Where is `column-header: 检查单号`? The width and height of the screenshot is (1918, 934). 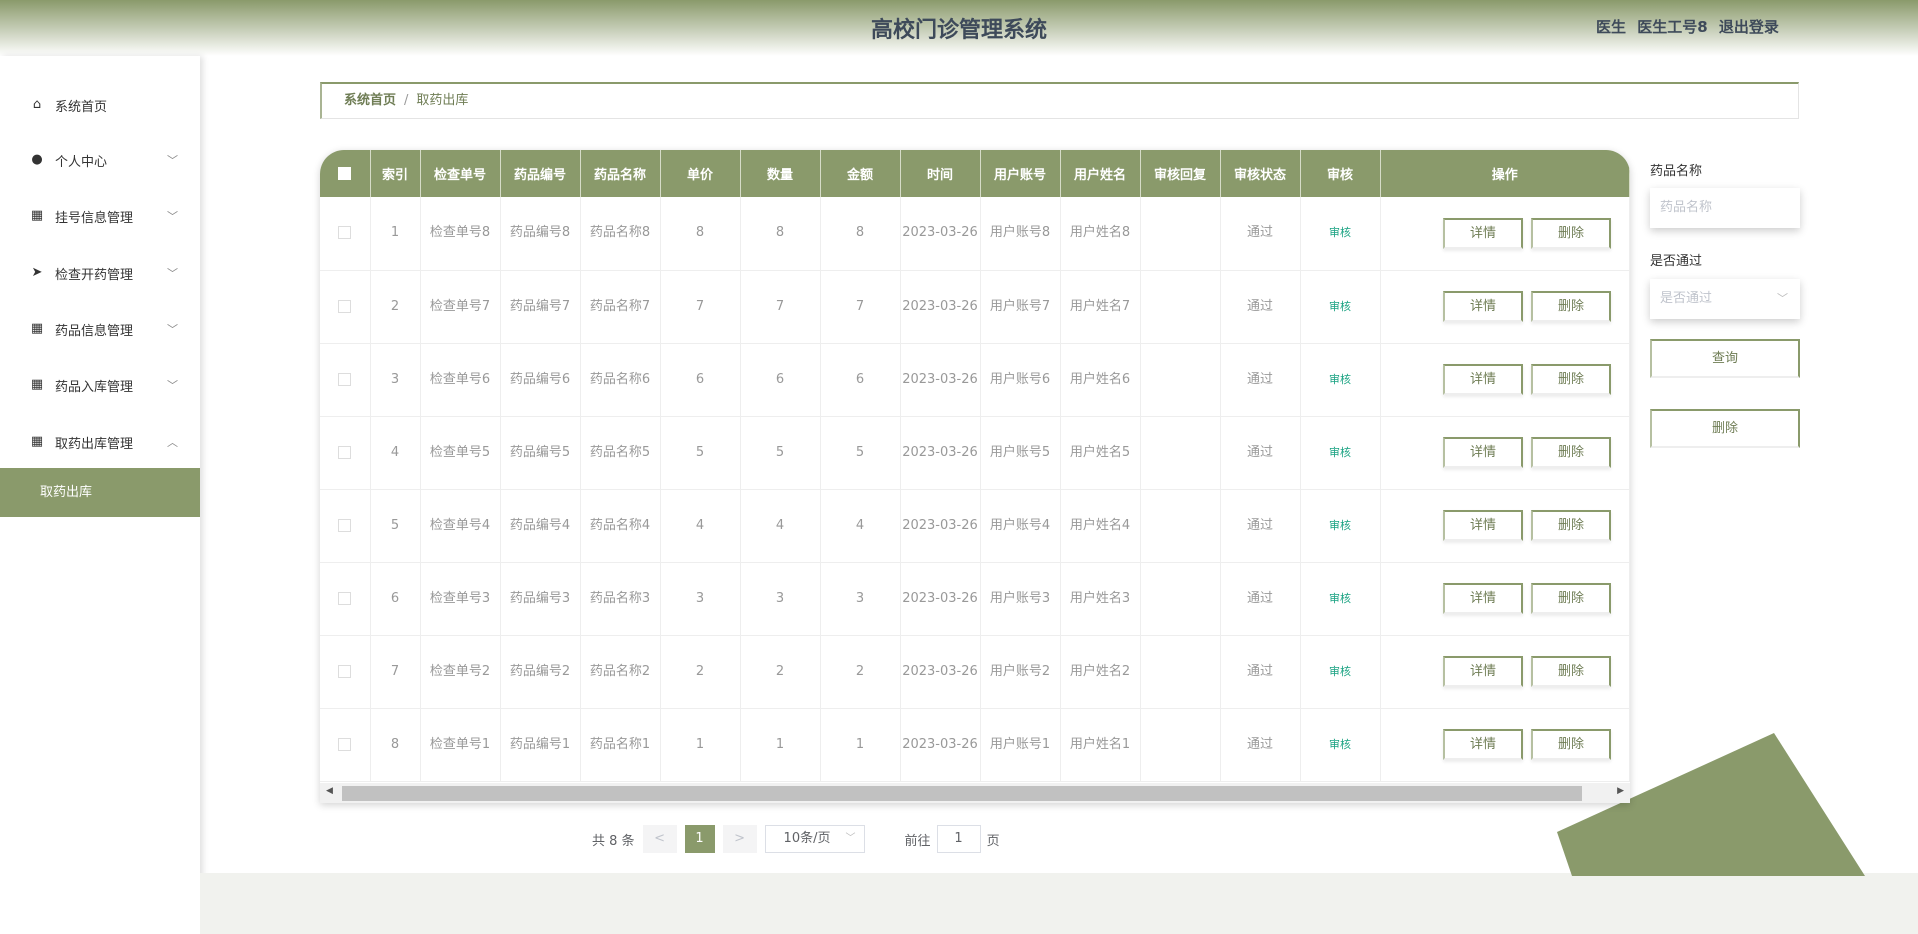
column-header: 检查单号 is located at coordinates (460, 173).